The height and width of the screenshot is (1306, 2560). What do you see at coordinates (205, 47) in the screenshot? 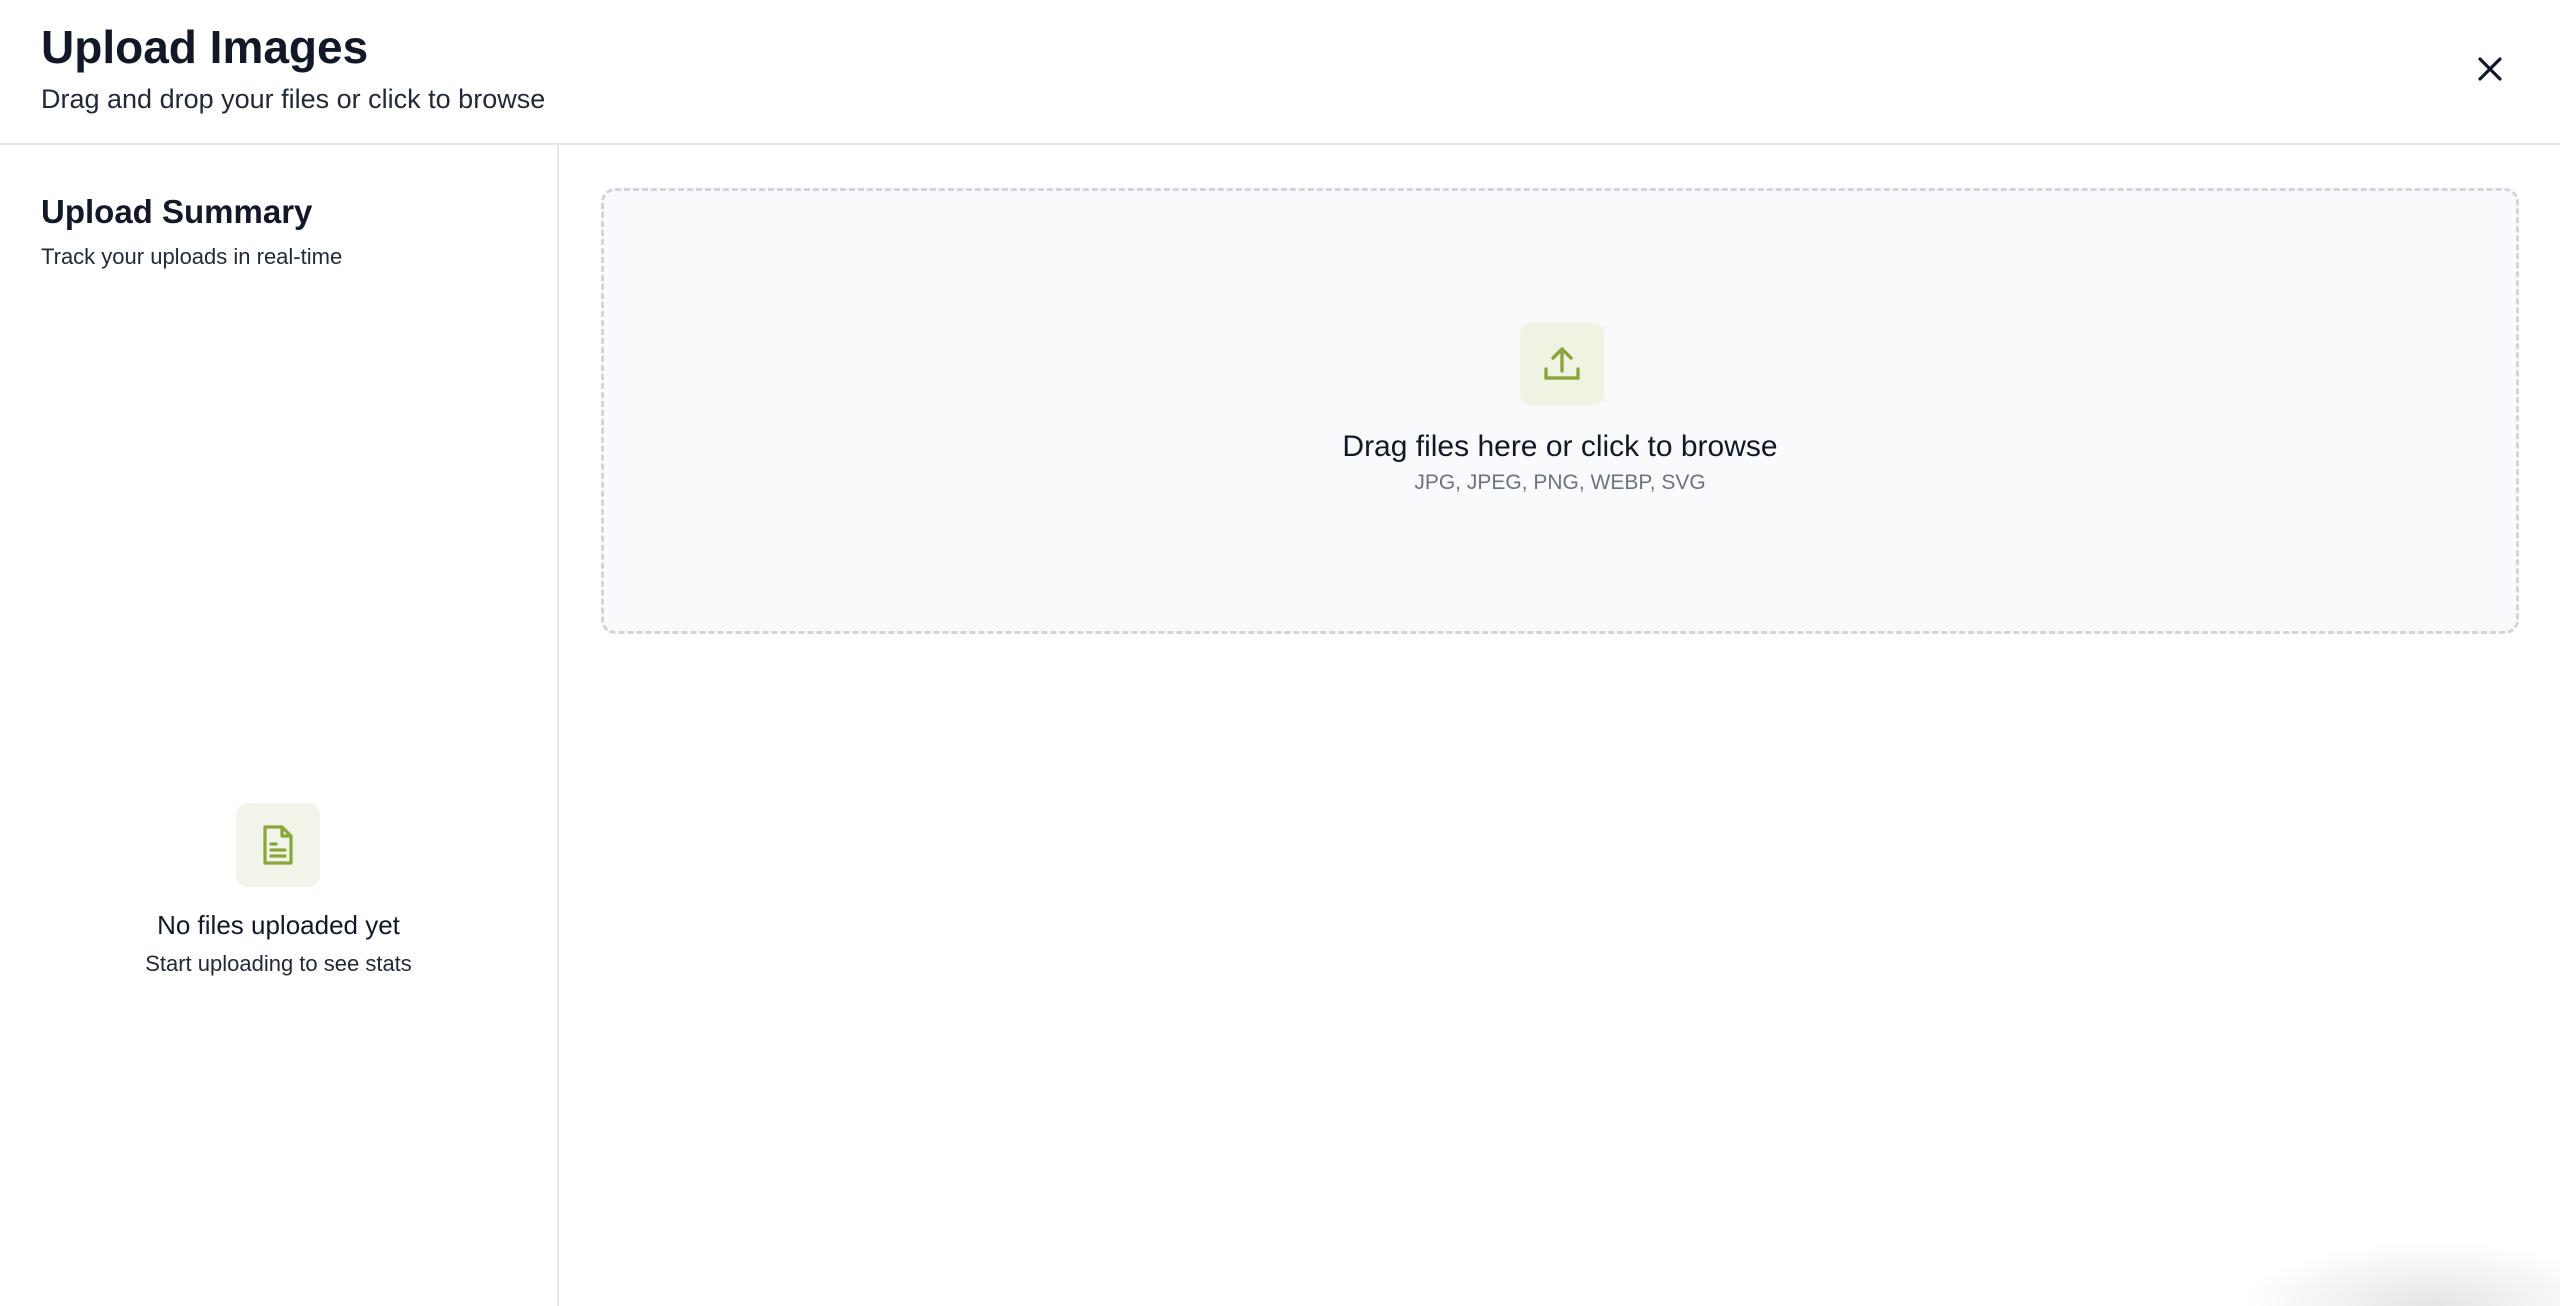
I see `page-title: Upload Images` at bounding box center [205, 47].